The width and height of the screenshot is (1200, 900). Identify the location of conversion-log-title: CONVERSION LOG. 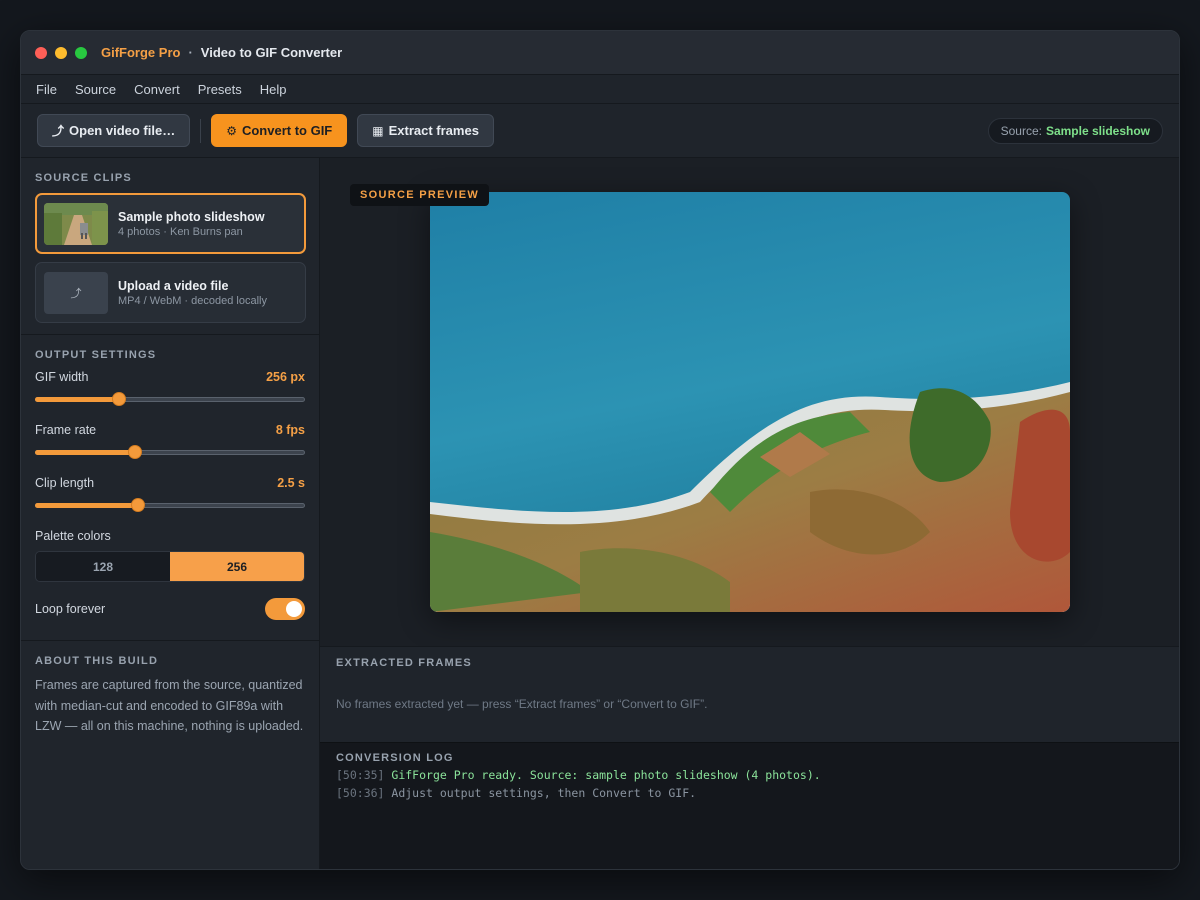
(395, 758).